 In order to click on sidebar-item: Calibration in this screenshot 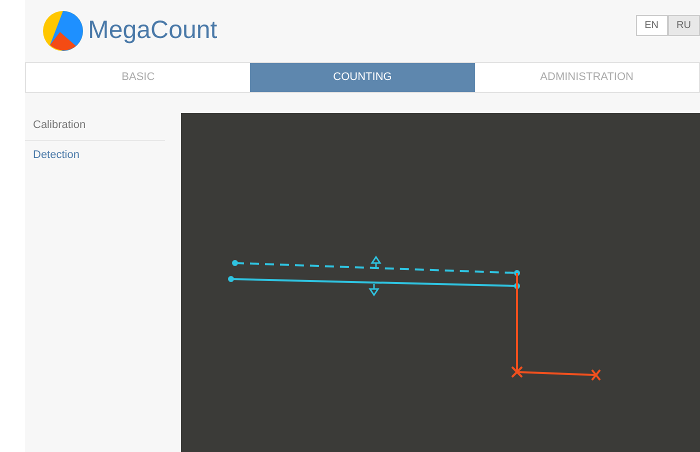, I will do `click(95, 125)`.